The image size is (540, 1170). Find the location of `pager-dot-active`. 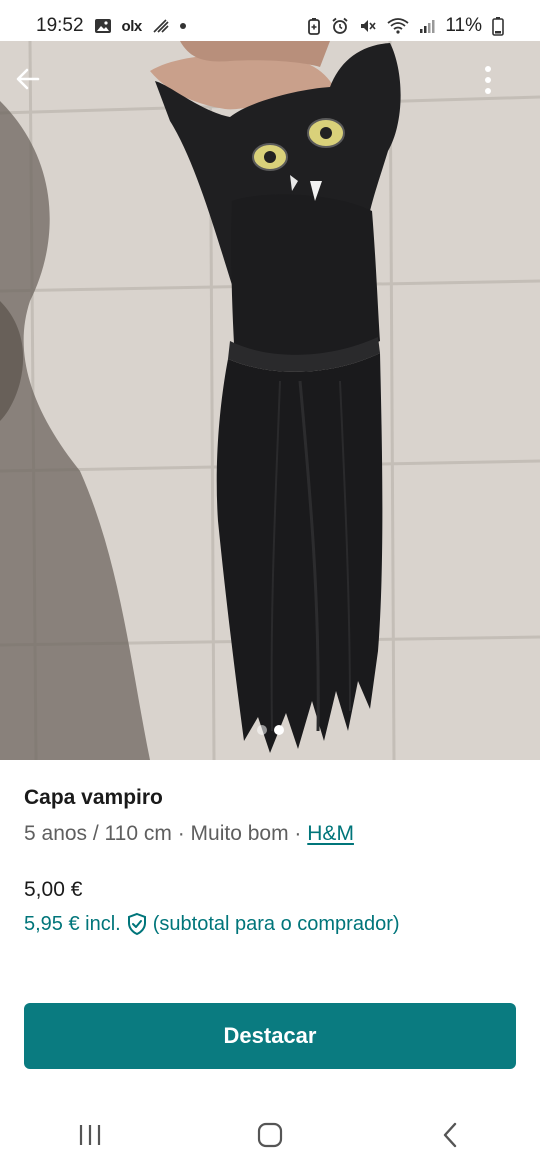

pager-dot-active is located at coordinates (278, 730).